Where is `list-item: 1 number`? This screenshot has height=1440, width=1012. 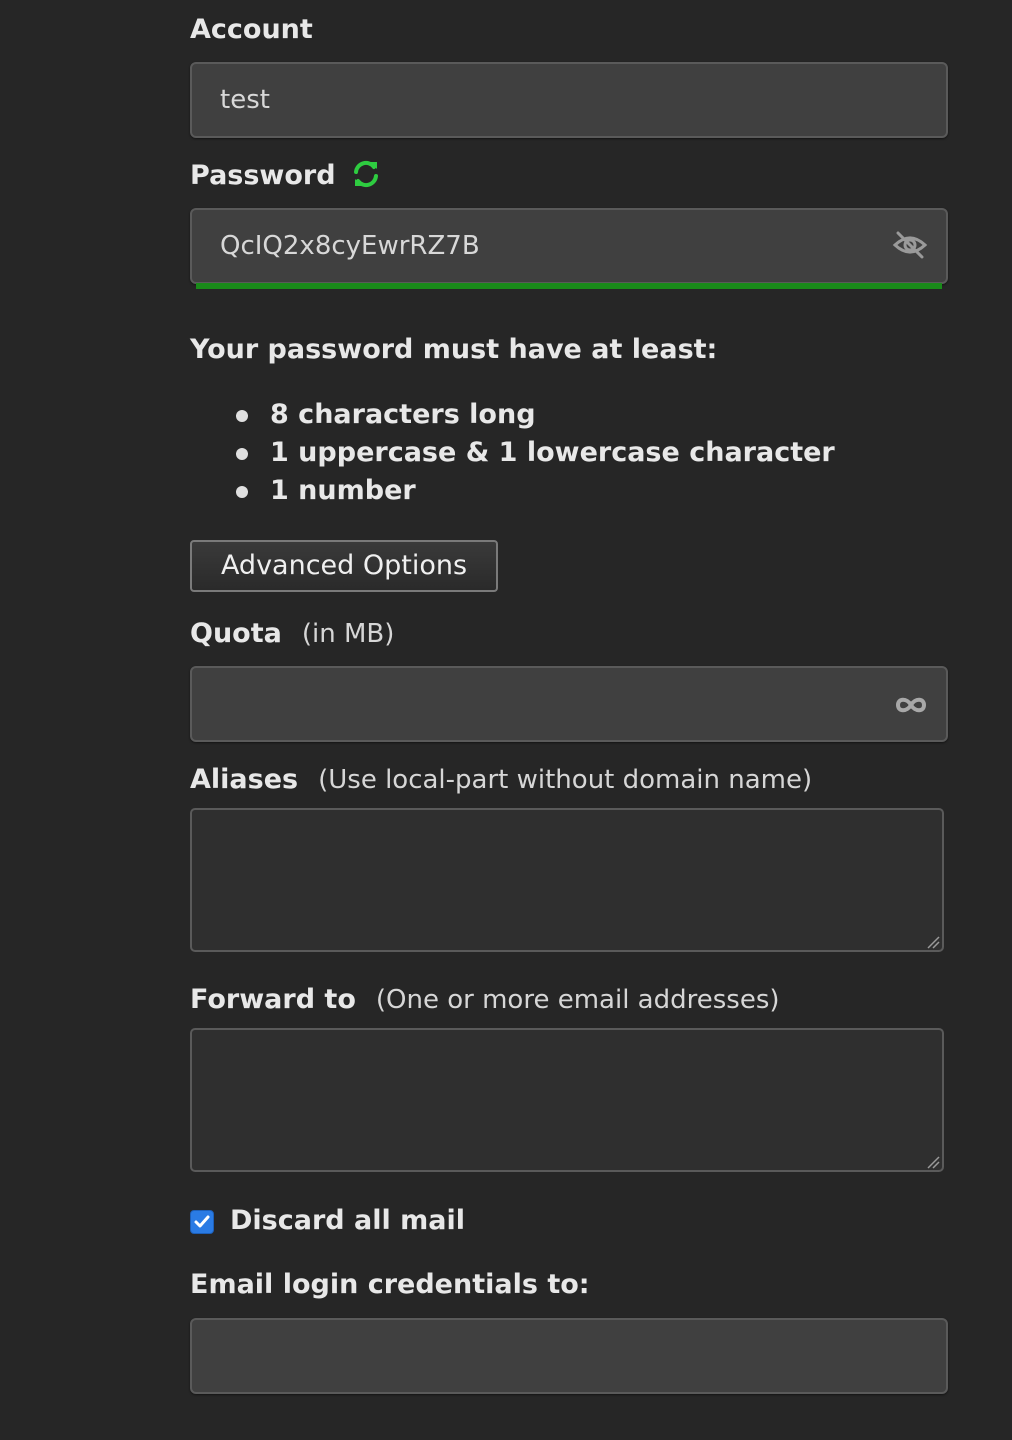
list-item: 1 number is located at coordinates (512, 491).